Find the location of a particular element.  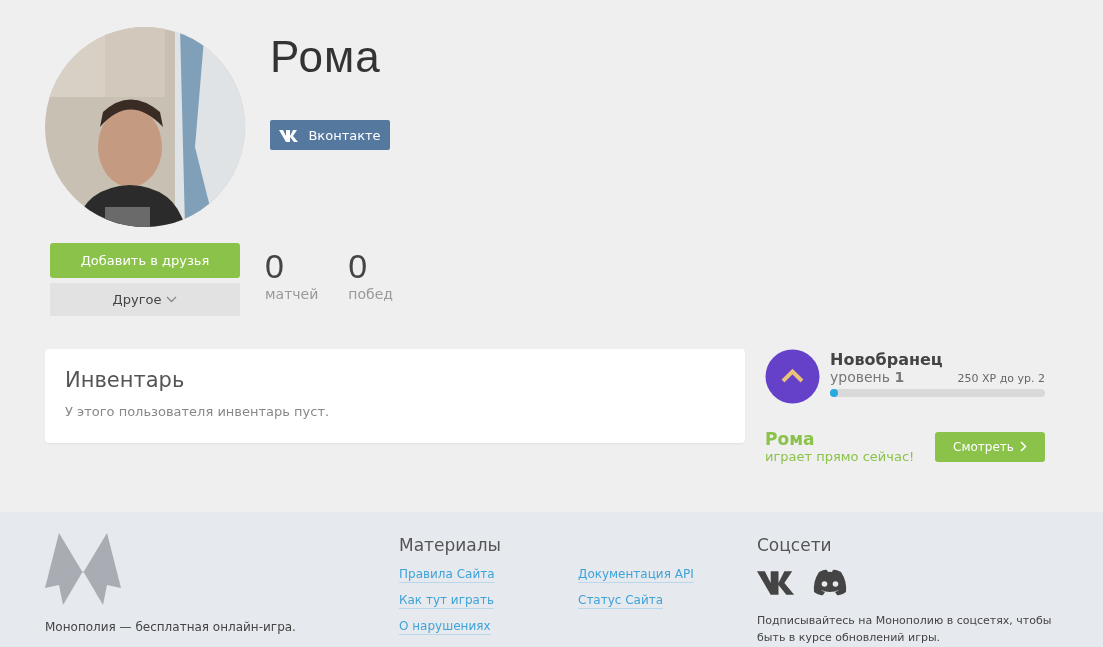

chevron-right-icon is located at coordinates (1023, 446).